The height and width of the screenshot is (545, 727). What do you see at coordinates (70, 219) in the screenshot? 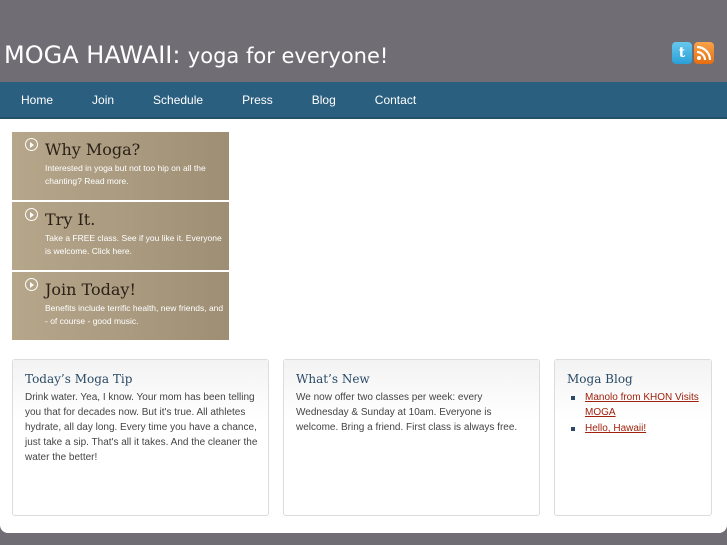
I see `feature-title: Try It.` at bounding box center [70, 219].